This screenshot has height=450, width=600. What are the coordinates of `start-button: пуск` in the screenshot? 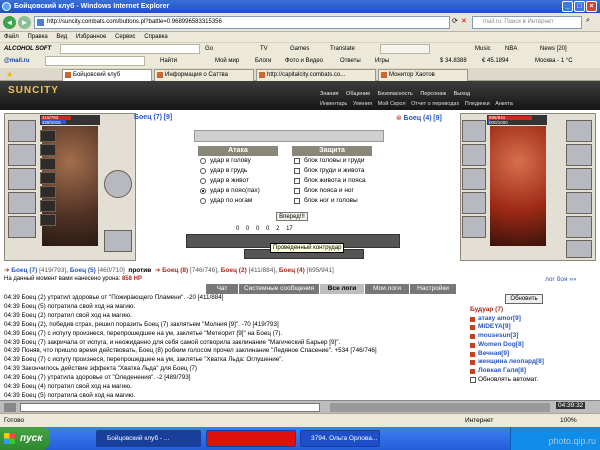 It's located at (25, 438).